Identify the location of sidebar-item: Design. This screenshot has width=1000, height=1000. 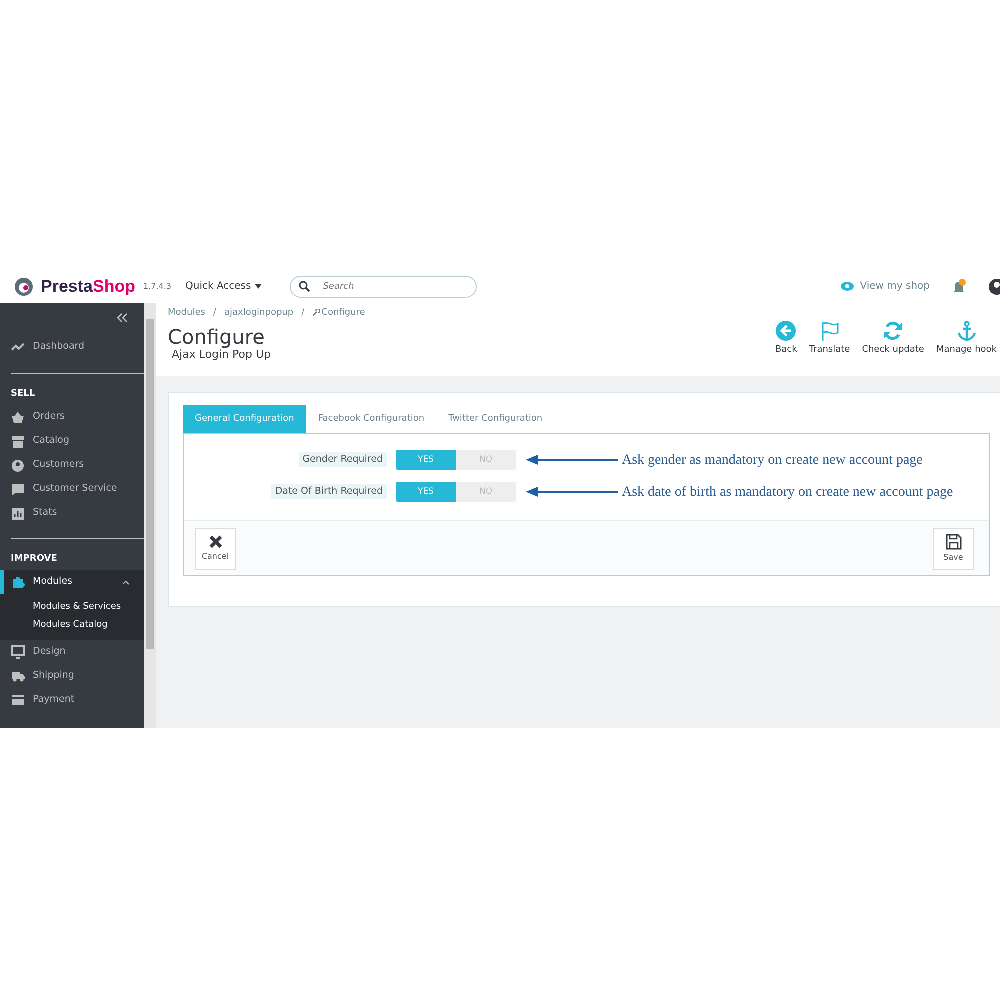
(72, 652).